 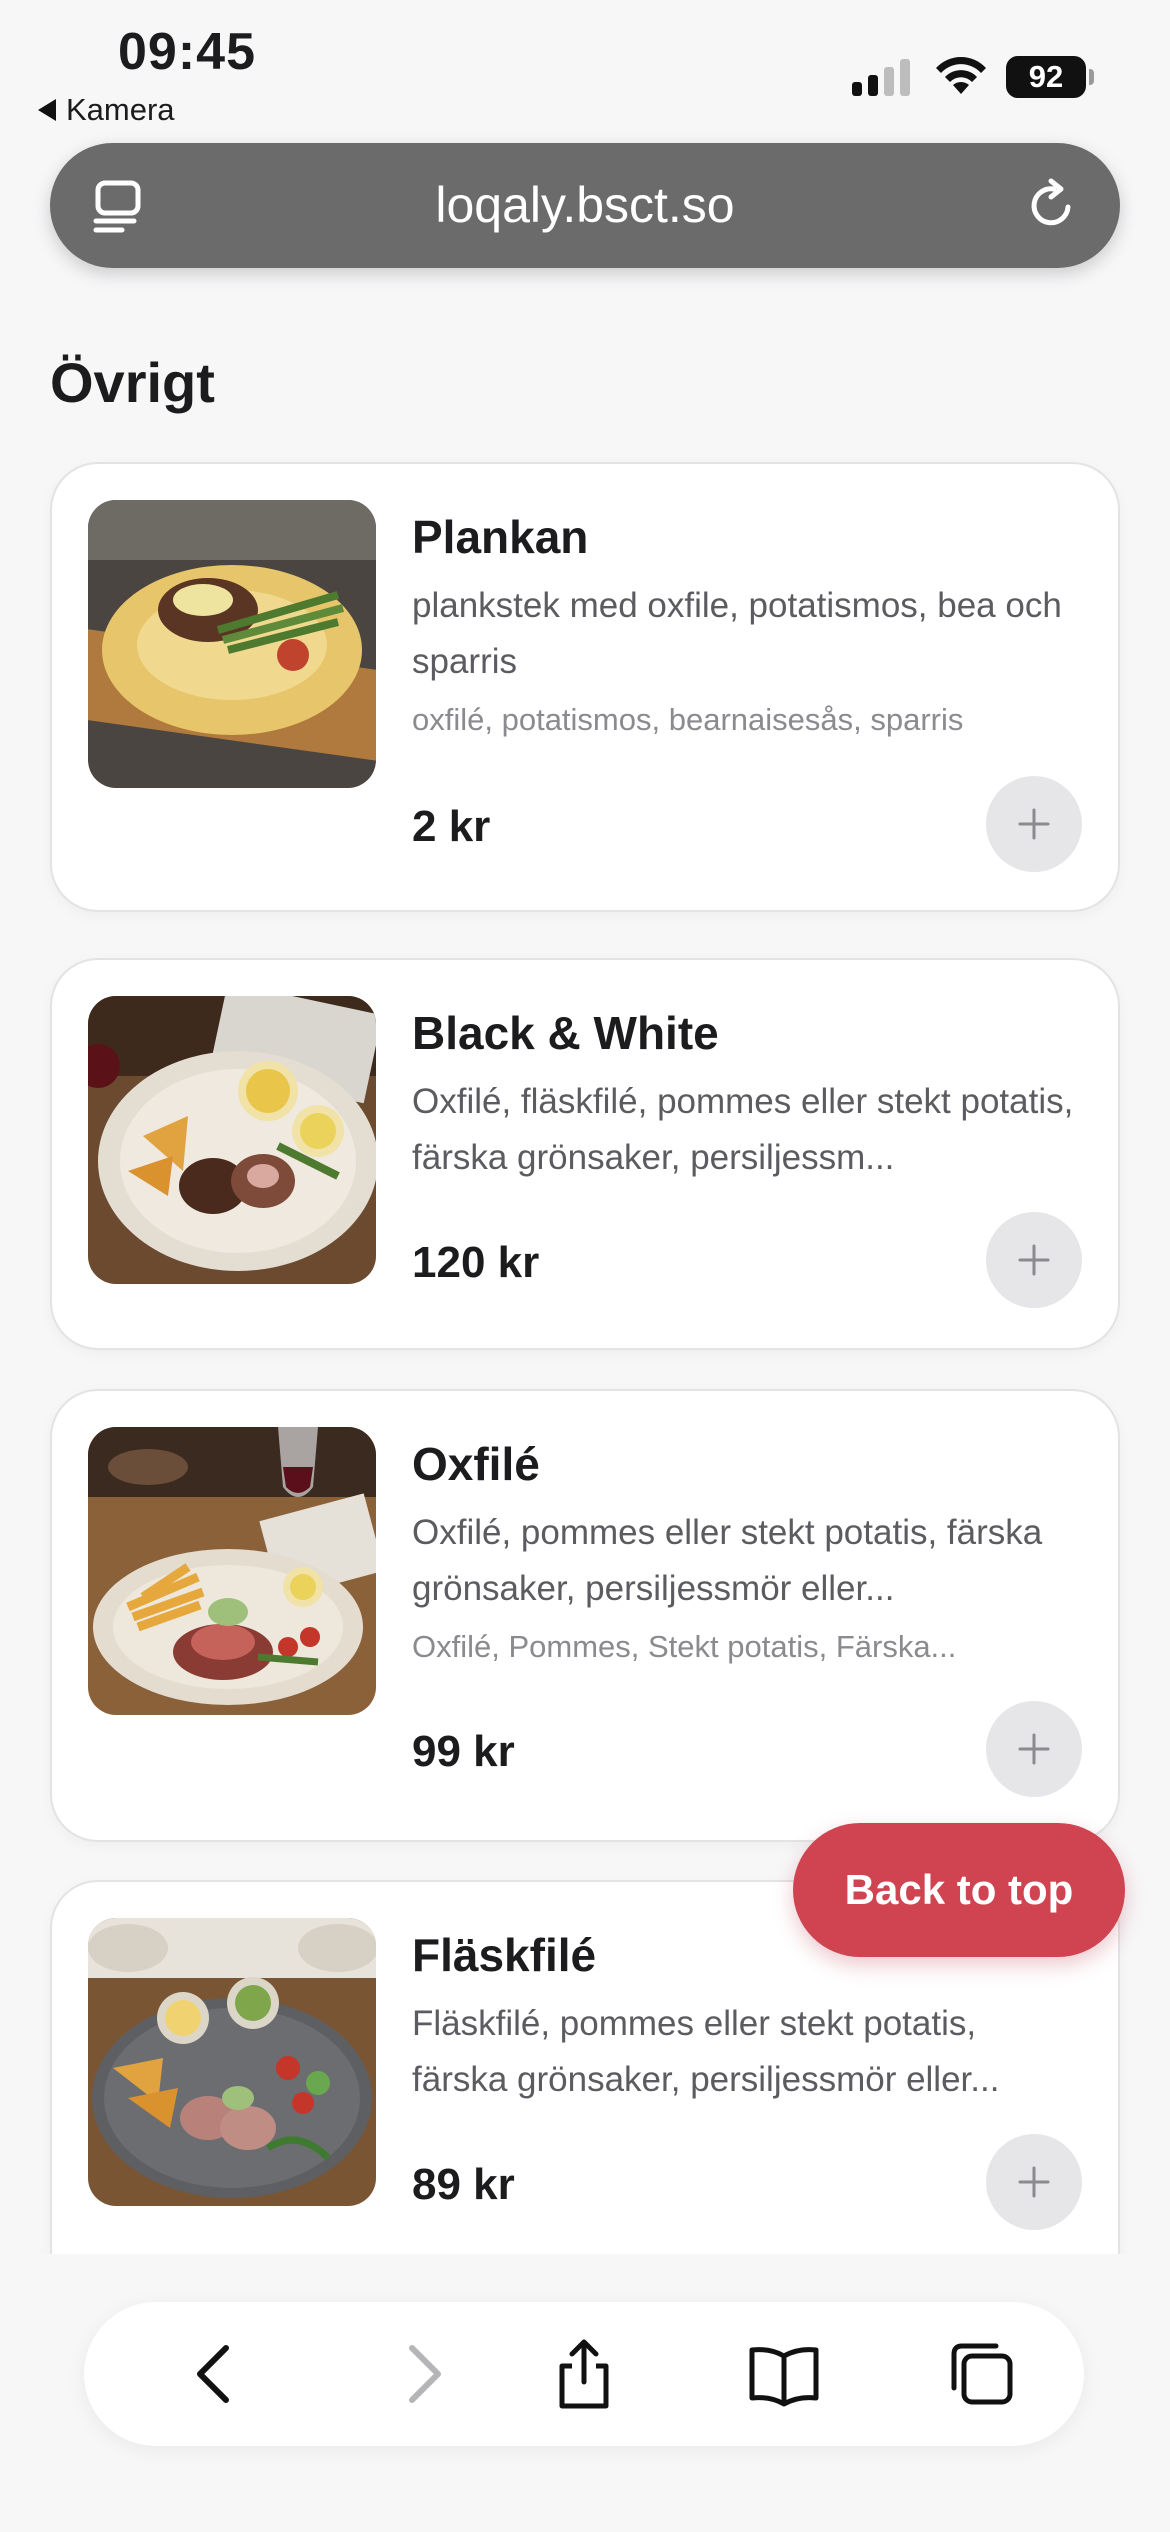 I want to click on back-button, so click(x=216, y=2374).